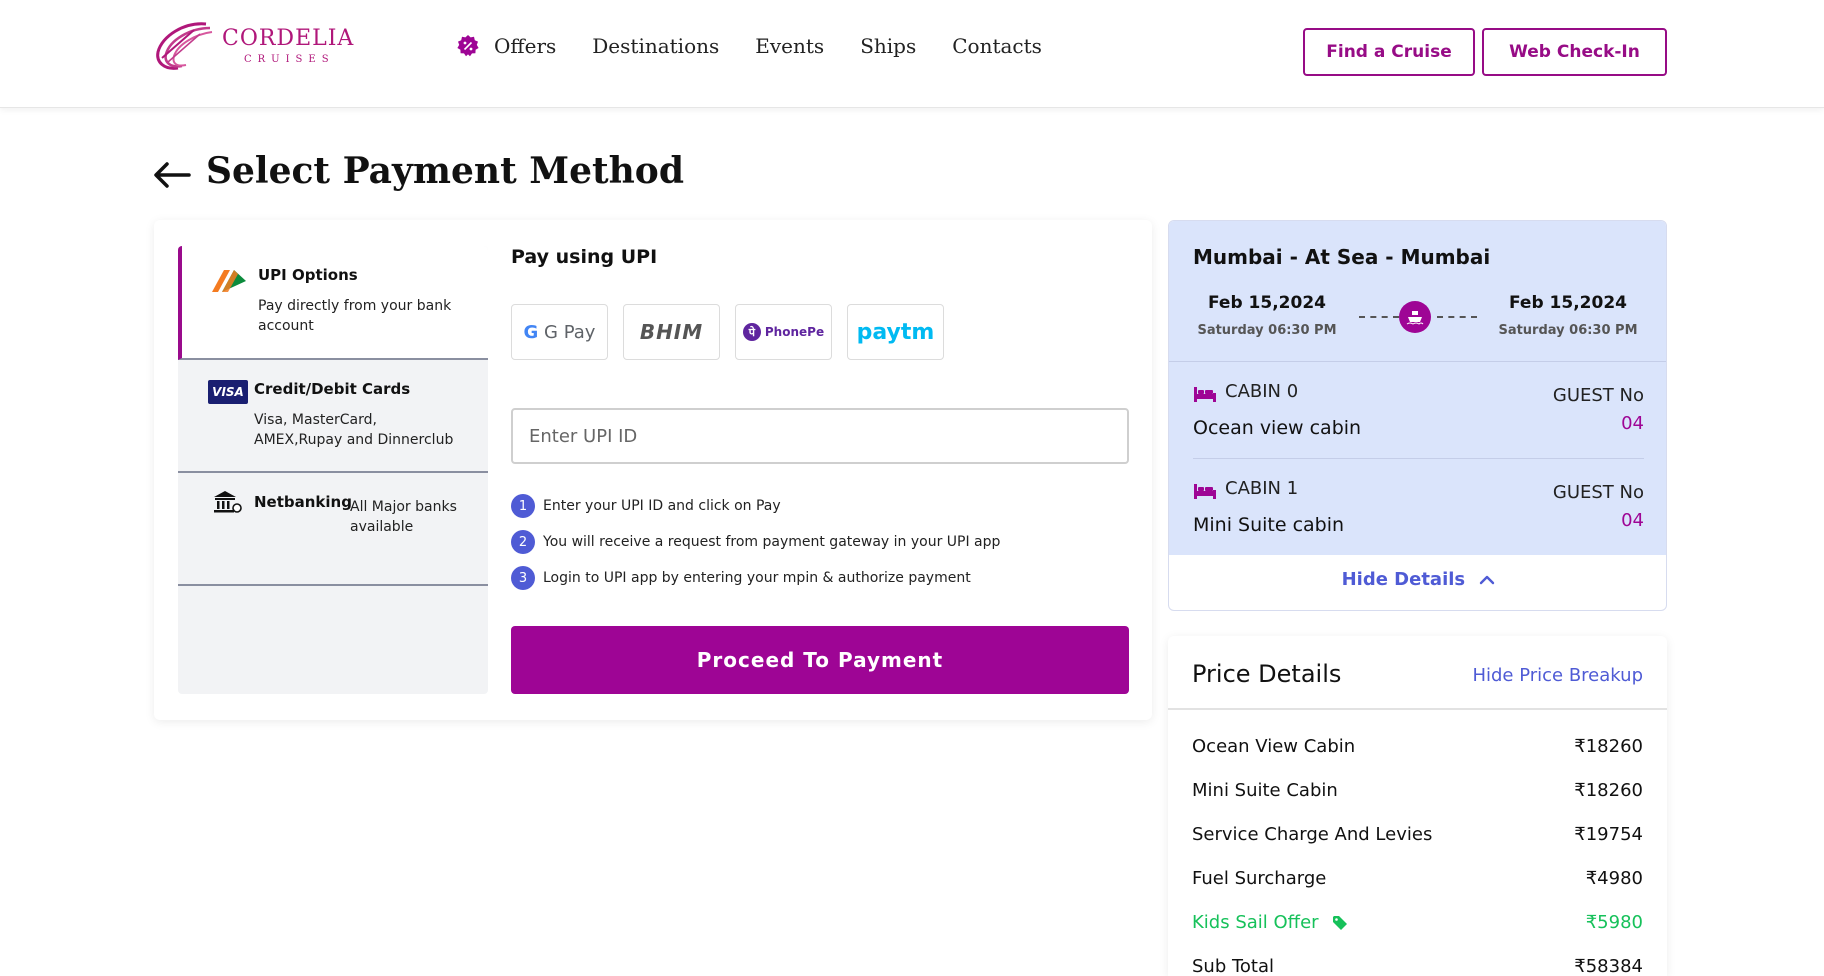  What do you see at coordinates (1557, 675) in the screenshot?
I see `hide-price-breakup-link: Hide Price Breakup` at bounding box center [1557, 675].